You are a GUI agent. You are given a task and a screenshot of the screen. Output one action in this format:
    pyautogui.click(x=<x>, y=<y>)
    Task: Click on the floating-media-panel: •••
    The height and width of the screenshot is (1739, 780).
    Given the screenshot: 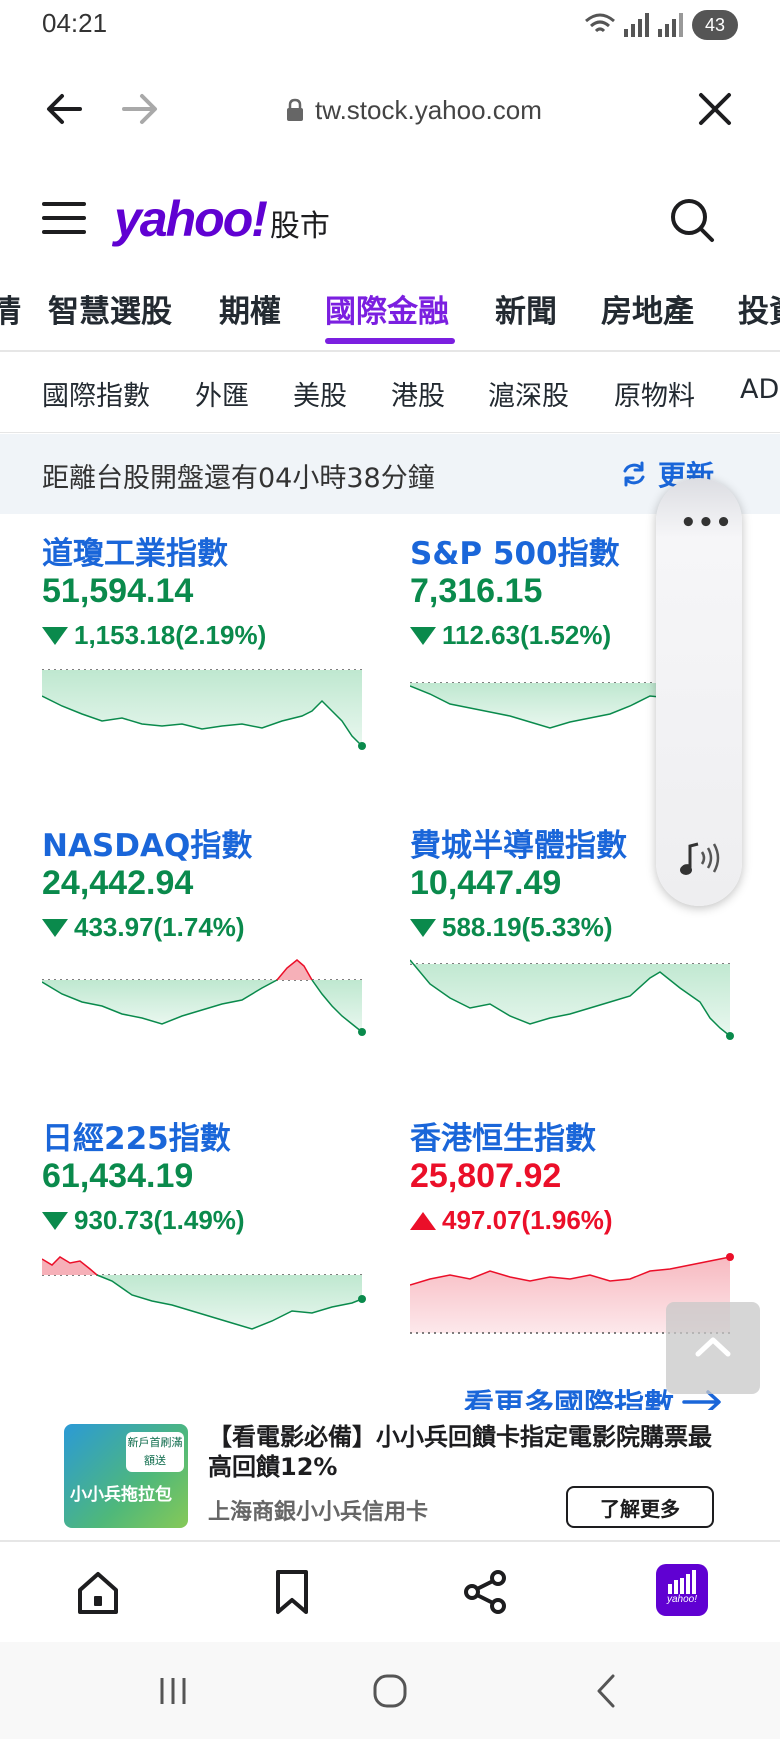 What is the action you would take?
    pyautogui.click(x=699, y=692)
    